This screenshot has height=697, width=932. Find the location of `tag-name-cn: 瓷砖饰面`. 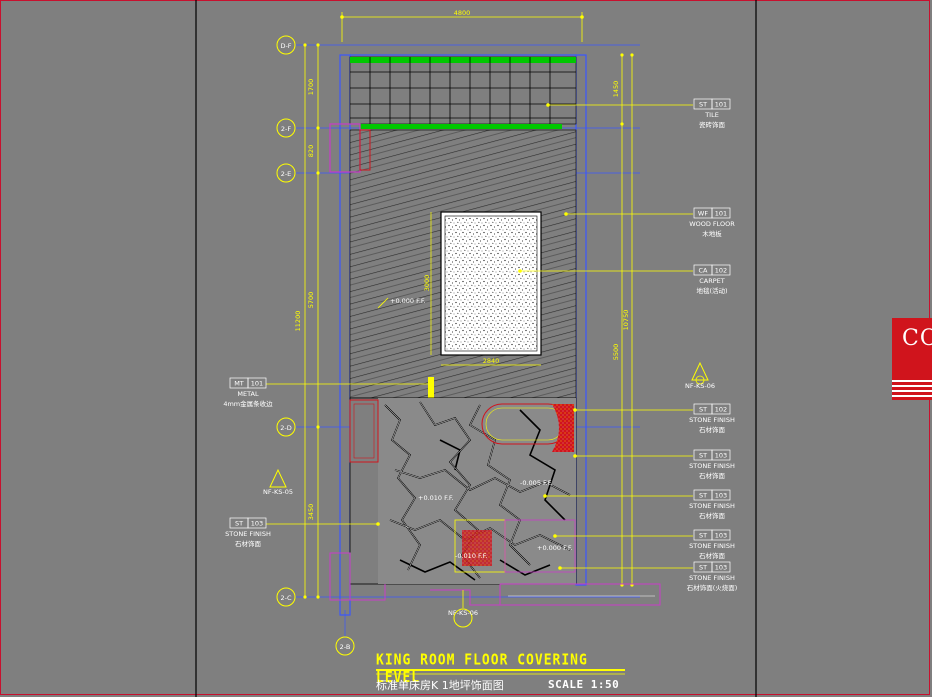

tag-name-cn: 瓷砖饰面 is located at coordinates (712, 124).